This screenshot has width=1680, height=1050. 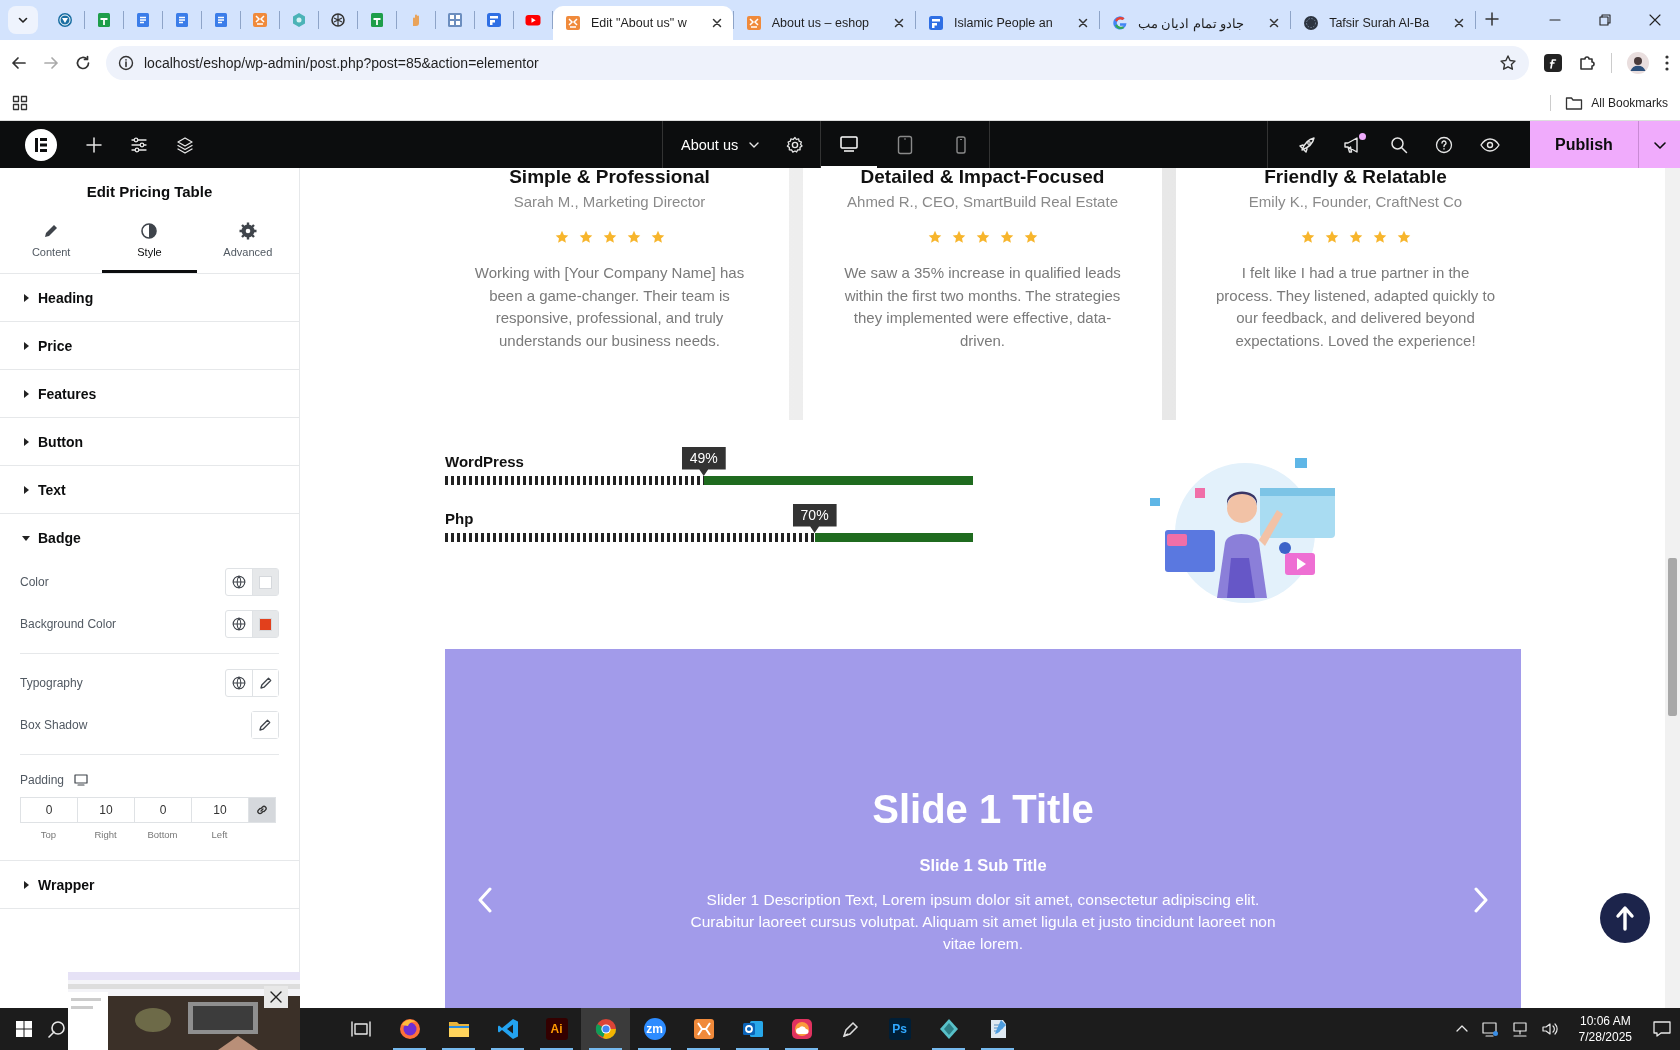 What do you see at coordinates (982, 201) in the screenshot?
I see `testimonial-author: Ahmed R., CEO, SmartBuild Real Estate` at bounding box center [982, 201].